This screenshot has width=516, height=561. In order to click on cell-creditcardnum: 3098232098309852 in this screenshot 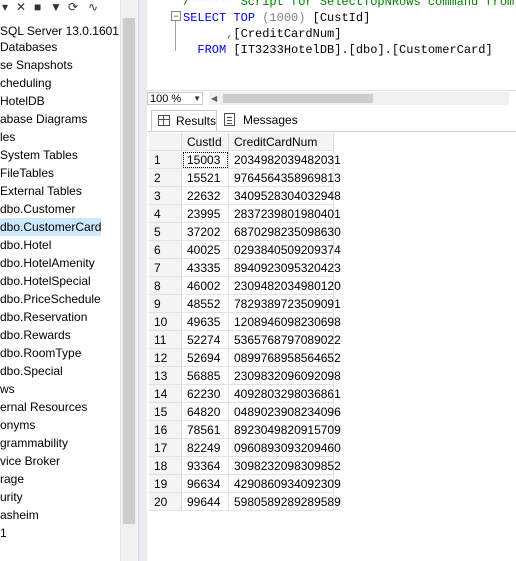, I will do `click(285, 466)`.